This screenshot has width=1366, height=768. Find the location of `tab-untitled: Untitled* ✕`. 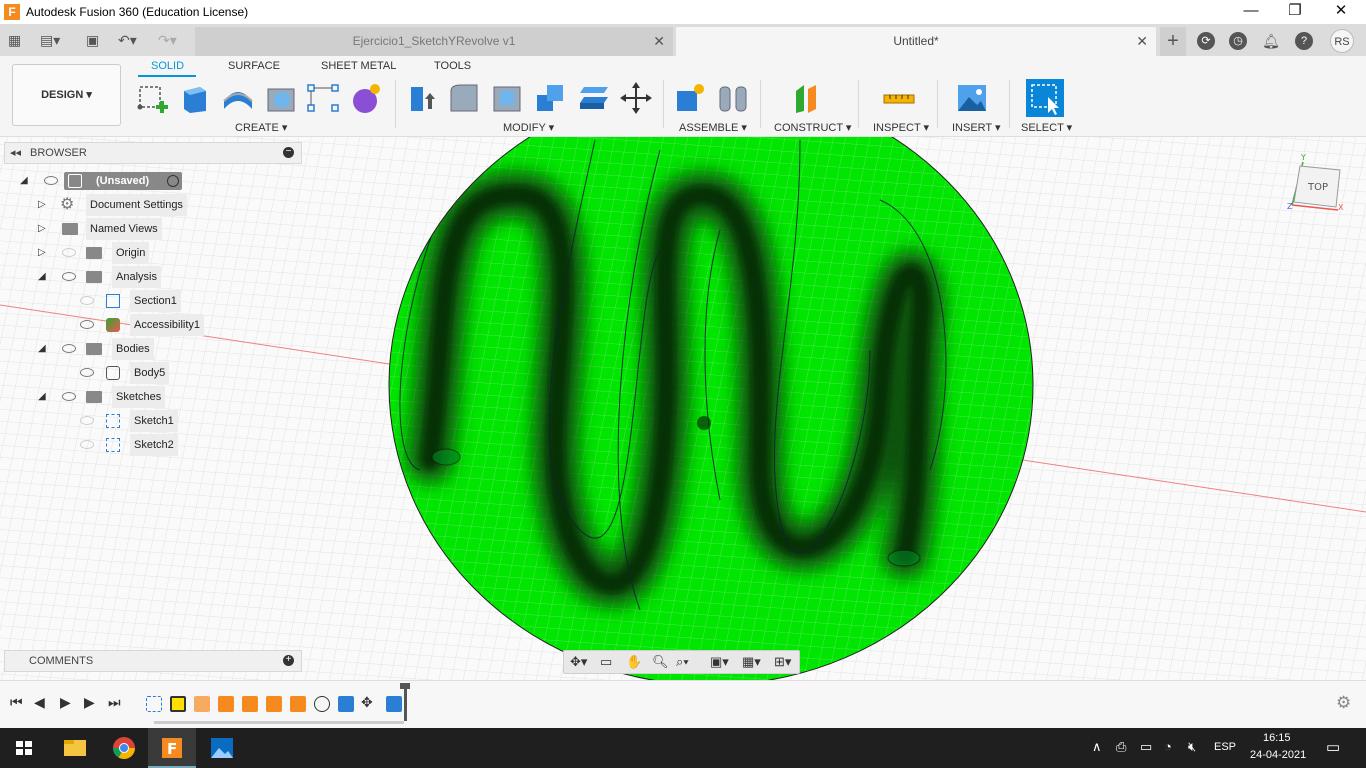

tab-untitled: Untitled* ✕ is located at coordinates (916, 41).